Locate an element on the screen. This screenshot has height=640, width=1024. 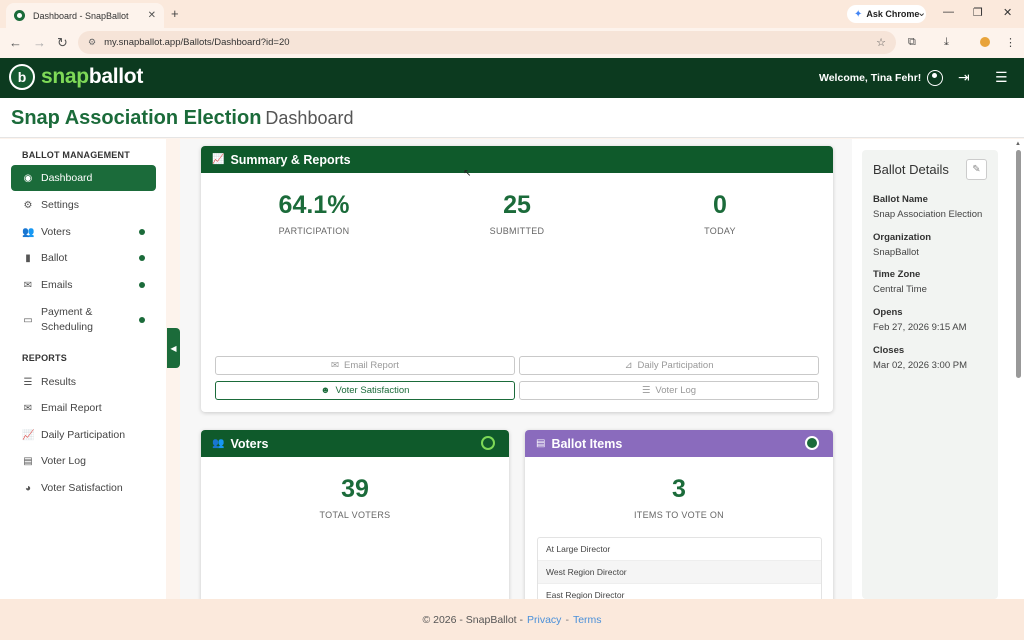
ballot-management-header: BALLOT MANAGEMENT is located at coordinates (76, 155).